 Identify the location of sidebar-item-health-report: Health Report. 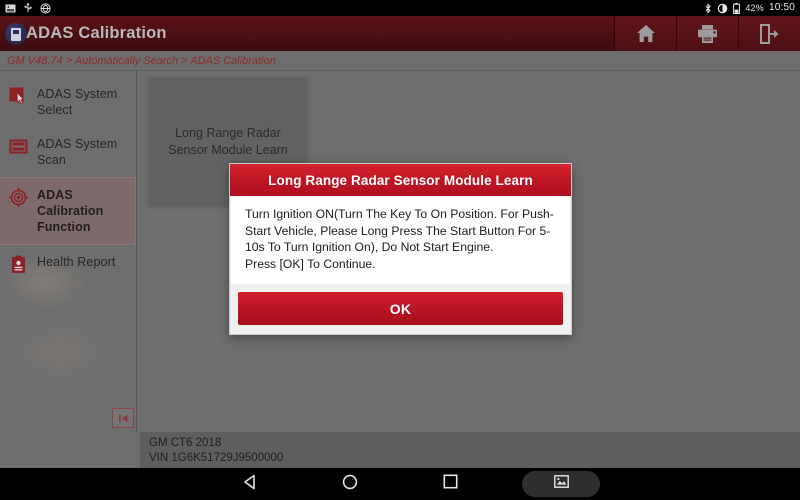
(68, 270).